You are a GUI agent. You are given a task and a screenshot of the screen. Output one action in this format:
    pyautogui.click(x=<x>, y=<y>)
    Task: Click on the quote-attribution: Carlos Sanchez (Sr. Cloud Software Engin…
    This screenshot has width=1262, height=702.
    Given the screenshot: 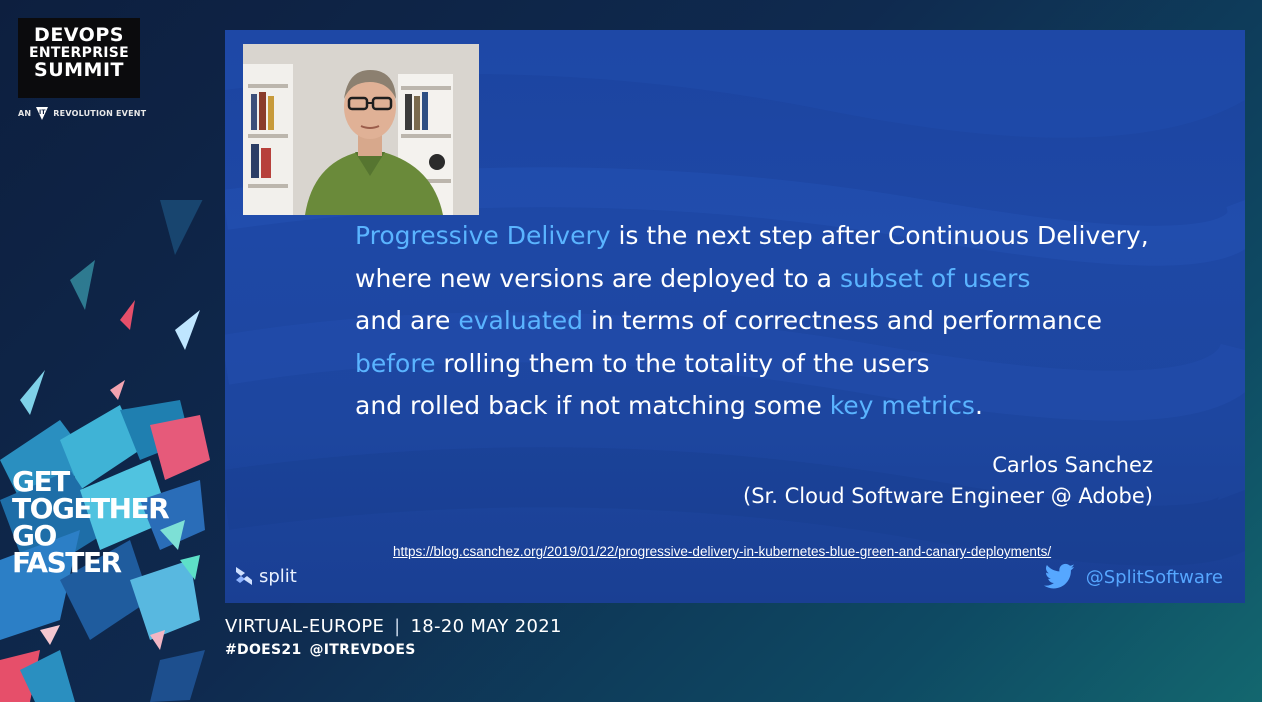 What is the action you would take?
    pyautogui.click(x=948, y=481)
    